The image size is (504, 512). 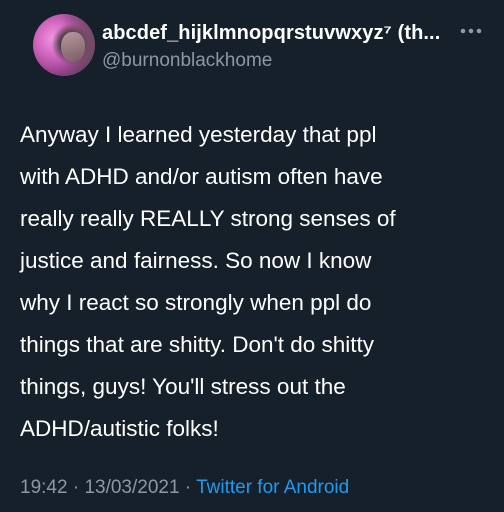 I want to click on avatar, so click(x=64, y=45).